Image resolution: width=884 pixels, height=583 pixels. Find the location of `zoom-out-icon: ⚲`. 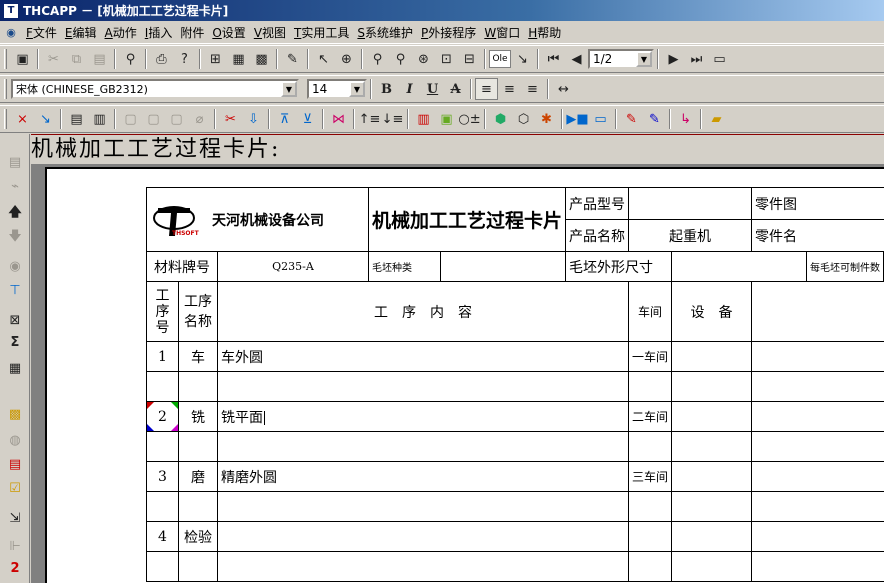

zoom-out-icon: ⚲ is located at coordinates (377, 59).